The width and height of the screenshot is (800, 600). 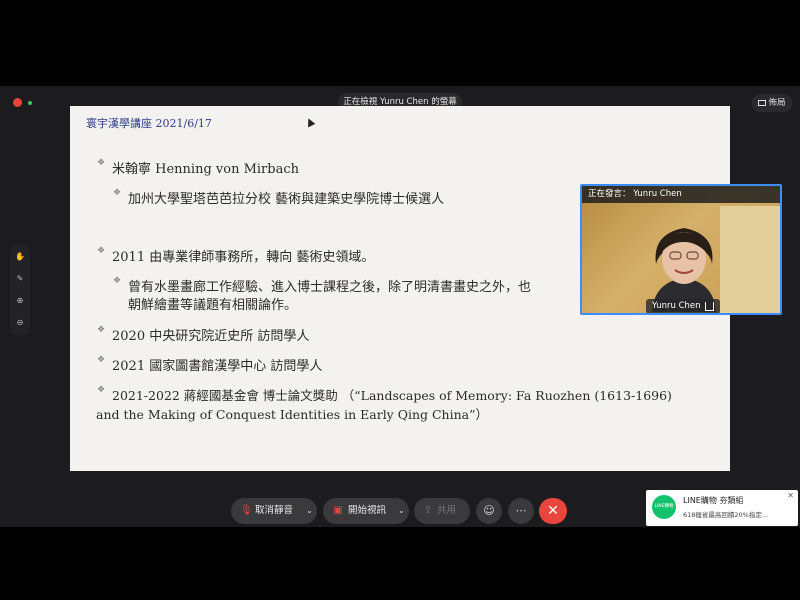 I want to click on share-button: ⇪ 共用, so click(x=442, y=511).